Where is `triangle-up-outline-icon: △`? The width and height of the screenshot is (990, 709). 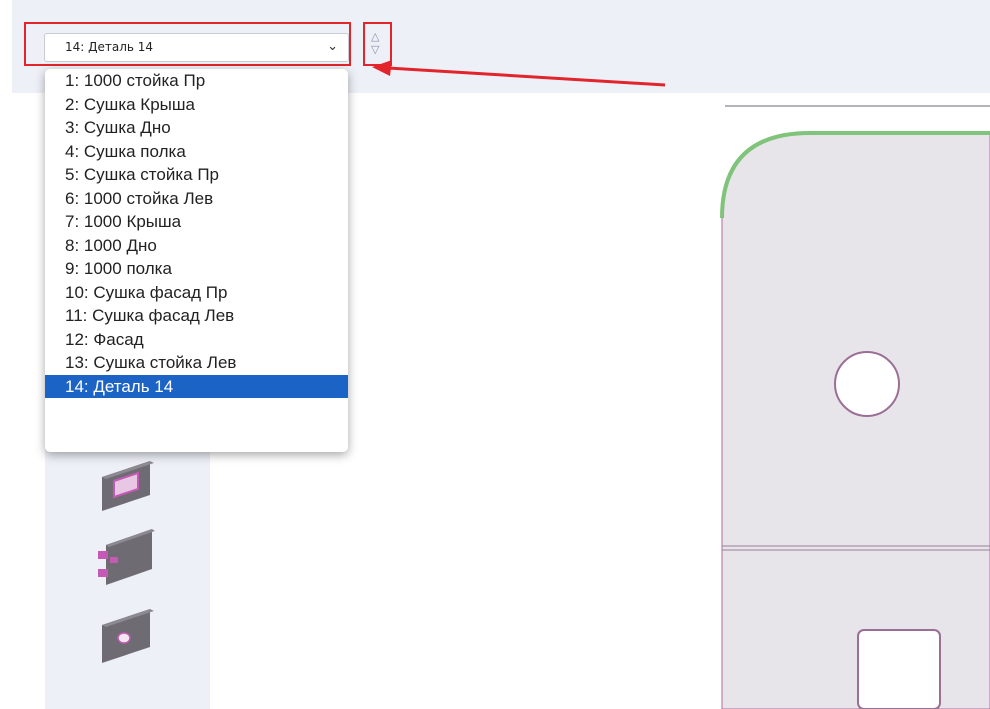
triangle-up-outline-icon: △ is located at coordinates (375, 37).